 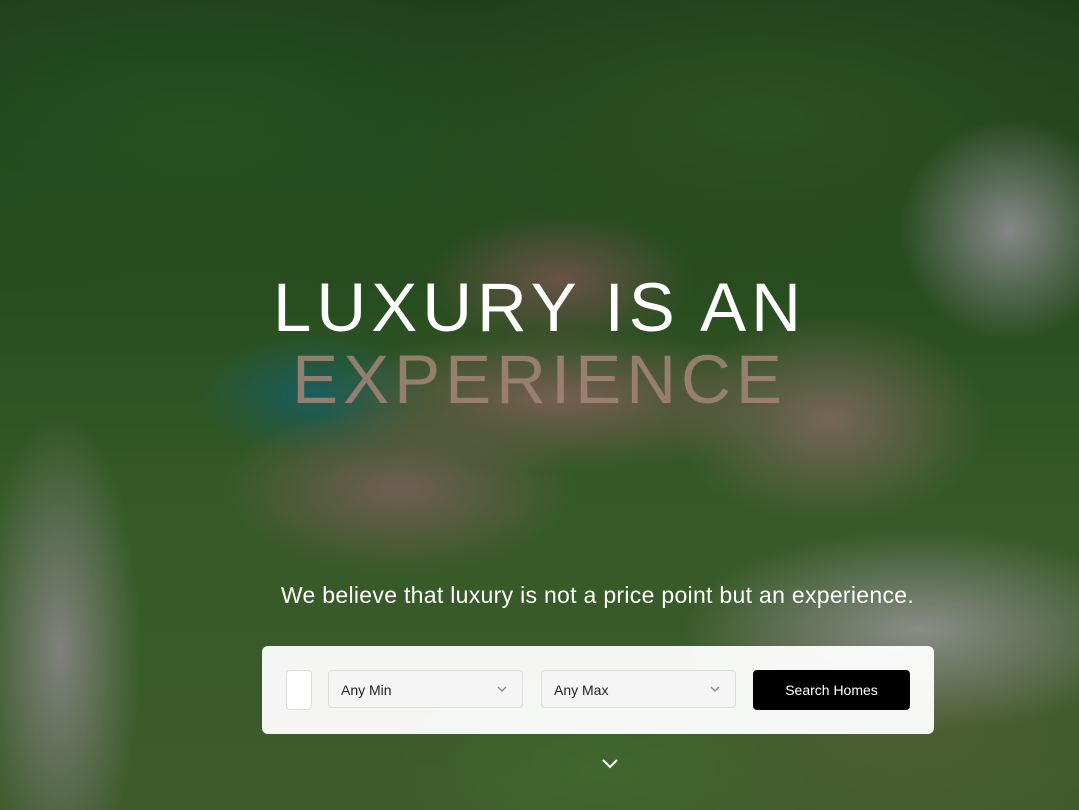 I want to click on headline-line-1: LUXURY IS AN, so click(x=539, y=307).